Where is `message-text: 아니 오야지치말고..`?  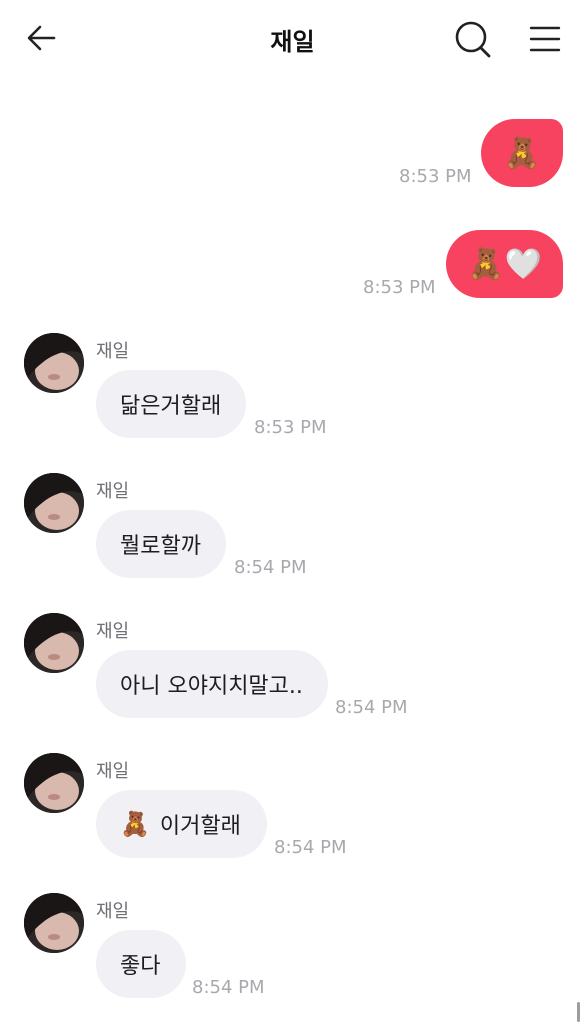
message-text: 아니 오야지치말고.. is located at coordinates (211, 686).